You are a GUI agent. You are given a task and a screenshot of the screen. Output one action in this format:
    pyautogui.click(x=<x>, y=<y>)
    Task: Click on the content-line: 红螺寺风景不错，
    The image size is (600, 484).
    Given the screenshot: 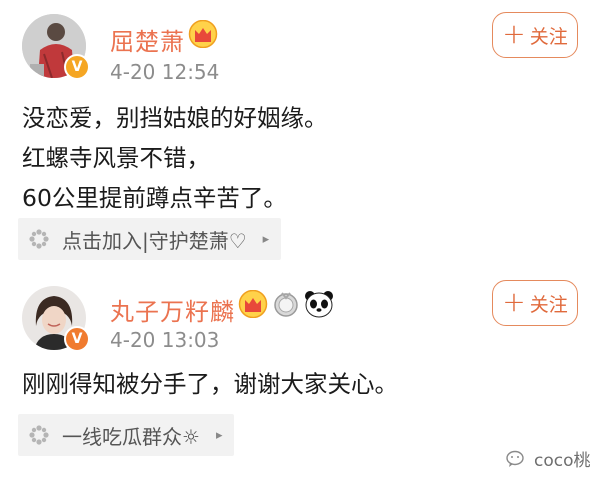 What is the action you would take?
    pyautogui.click(x=116, y=158)
    